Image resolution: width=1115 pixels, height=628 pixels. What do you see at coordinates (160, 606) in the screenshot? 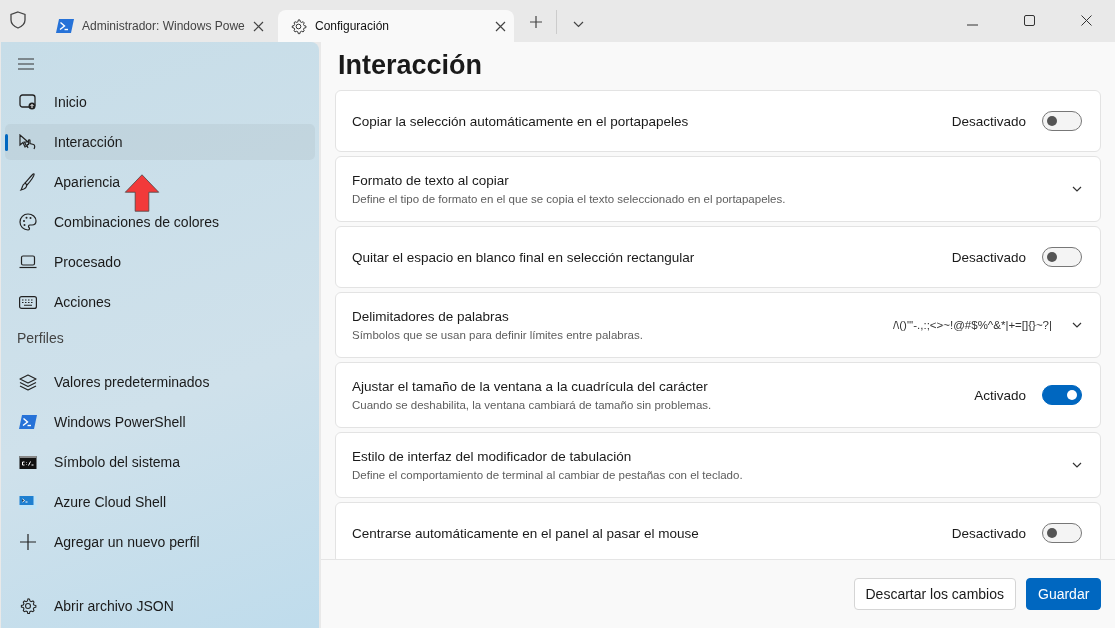
I see `nav-item: Abrir archivo JSON` at bounding box center [160, 606].